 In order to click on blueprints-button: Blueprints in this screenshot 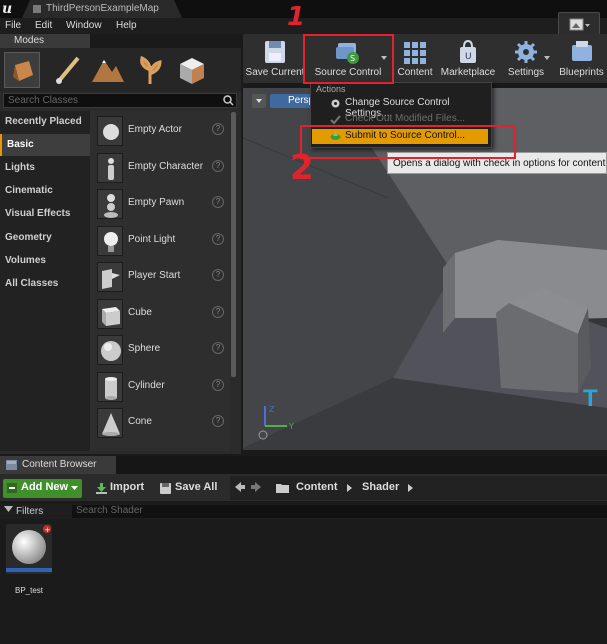, I will do `click(581, 59)`.